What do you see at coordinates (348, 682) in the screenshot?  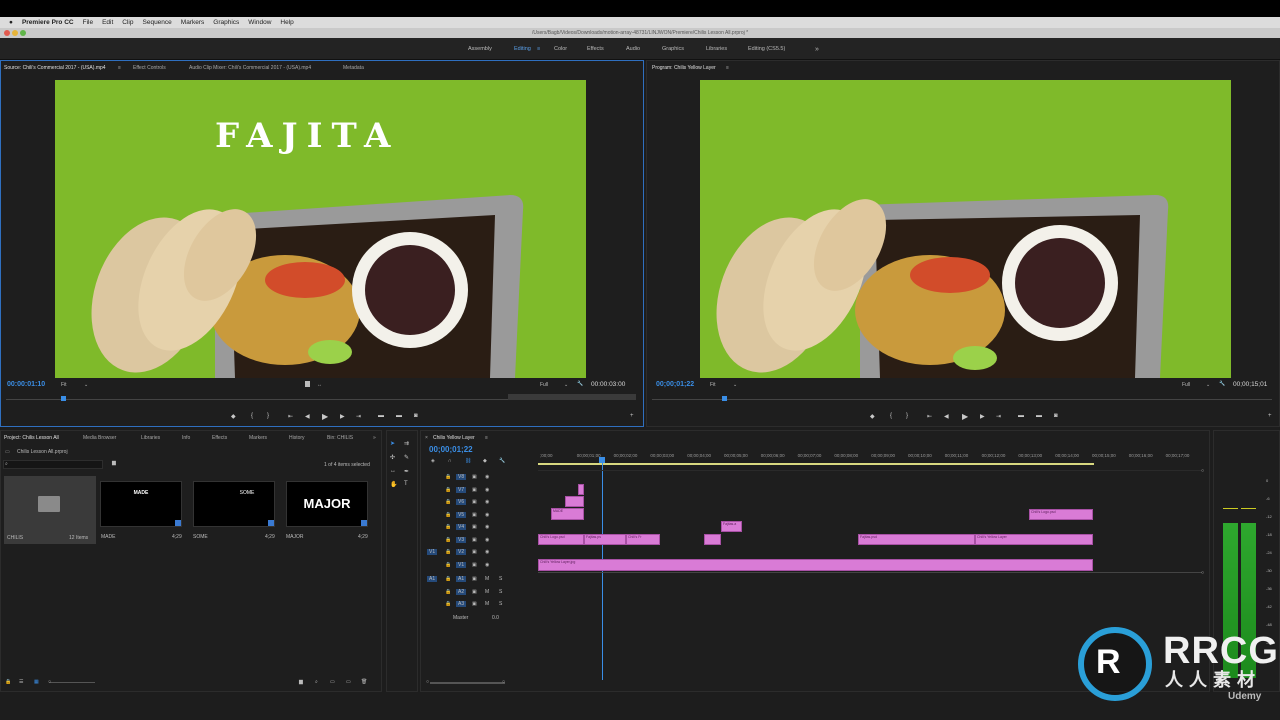 I see `new-item-menu-icon: ▭` at bounding box center [348, 682].